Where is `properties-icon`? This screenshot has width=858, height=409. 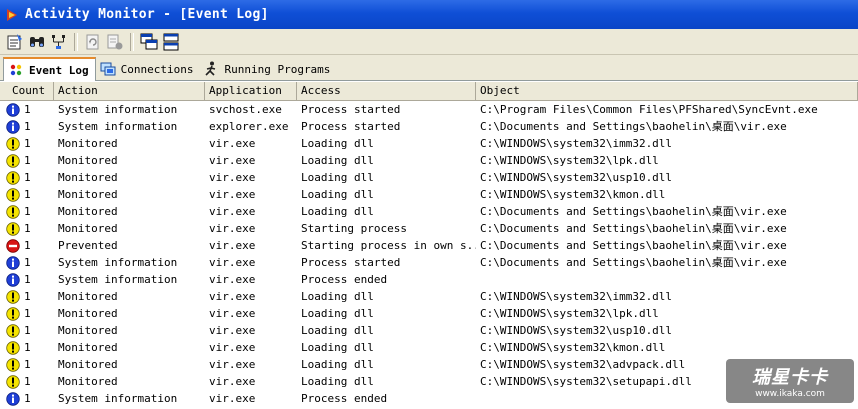 properties-icon is located at coordinates (14, 41).